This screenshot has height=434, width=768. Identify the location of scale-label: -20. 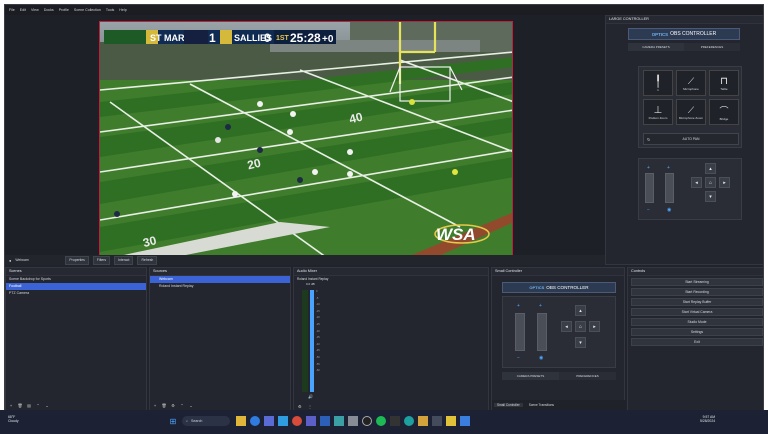
(318, 318).